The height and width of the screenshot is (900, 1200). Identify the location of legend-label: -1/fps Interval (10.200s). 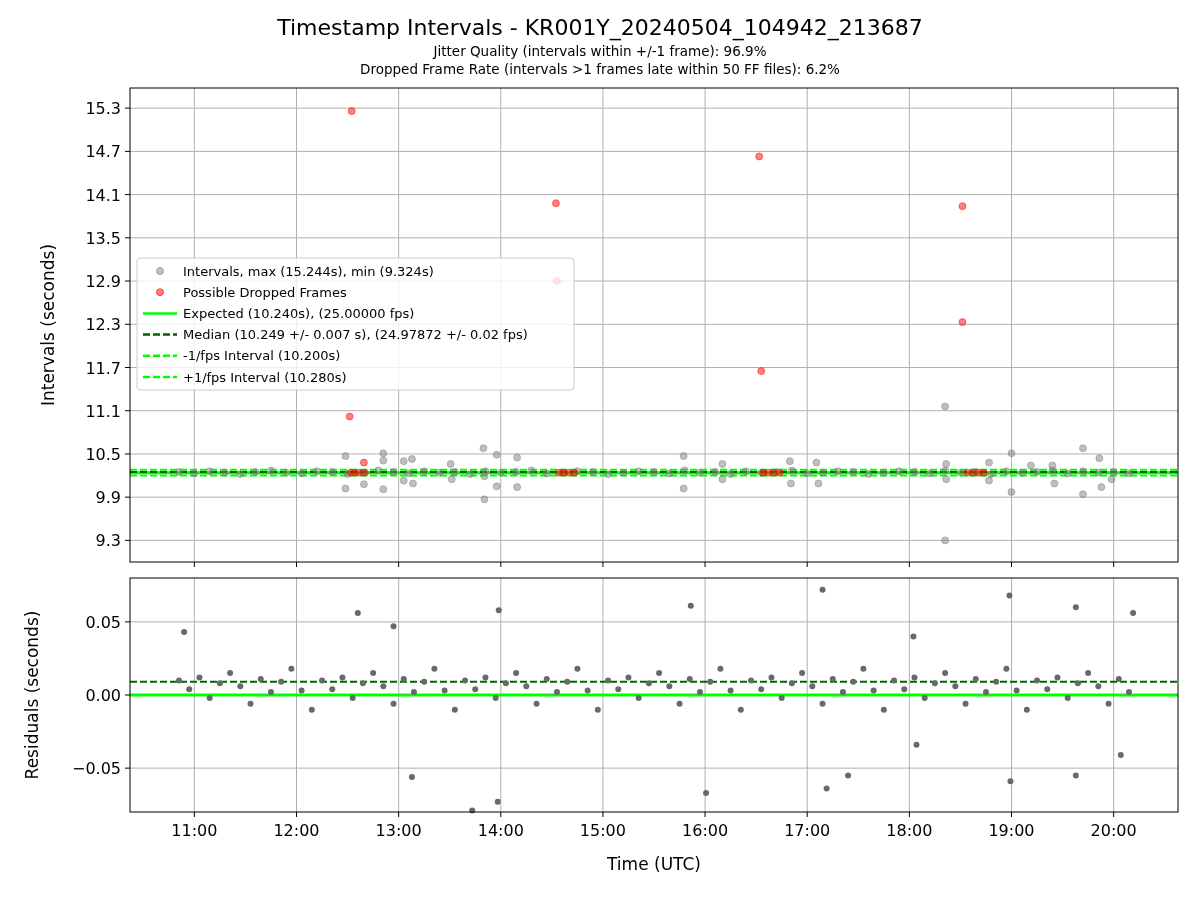
(262, 356).